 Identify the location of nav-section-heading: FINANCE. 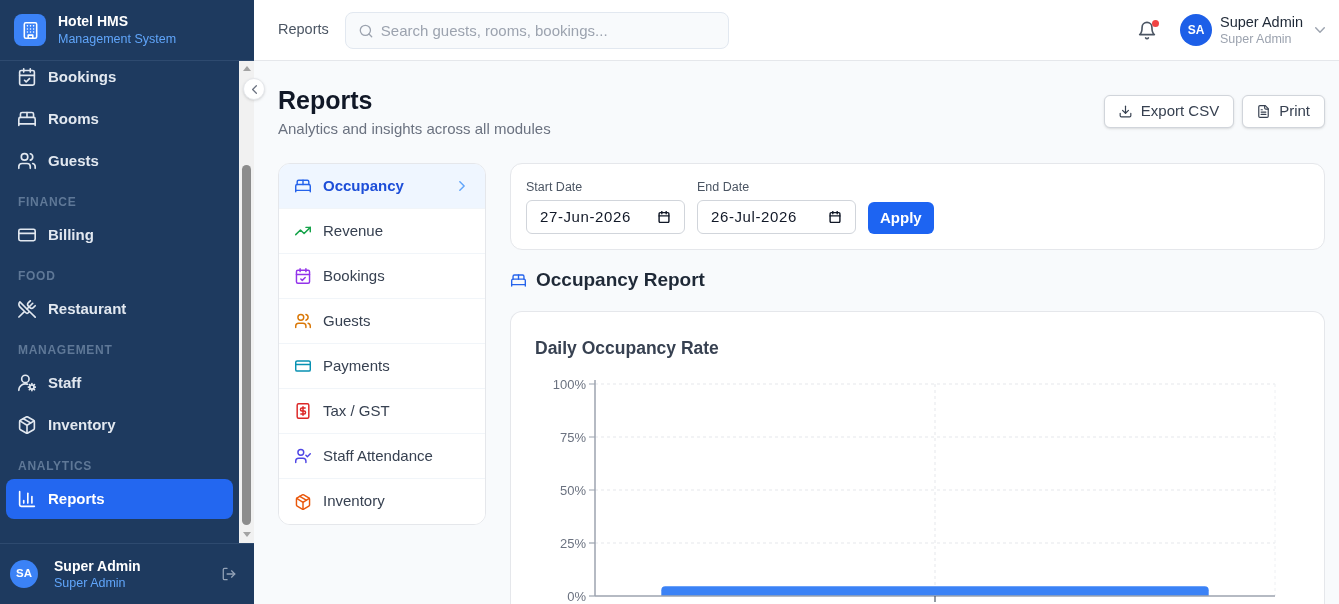
(47, 202).